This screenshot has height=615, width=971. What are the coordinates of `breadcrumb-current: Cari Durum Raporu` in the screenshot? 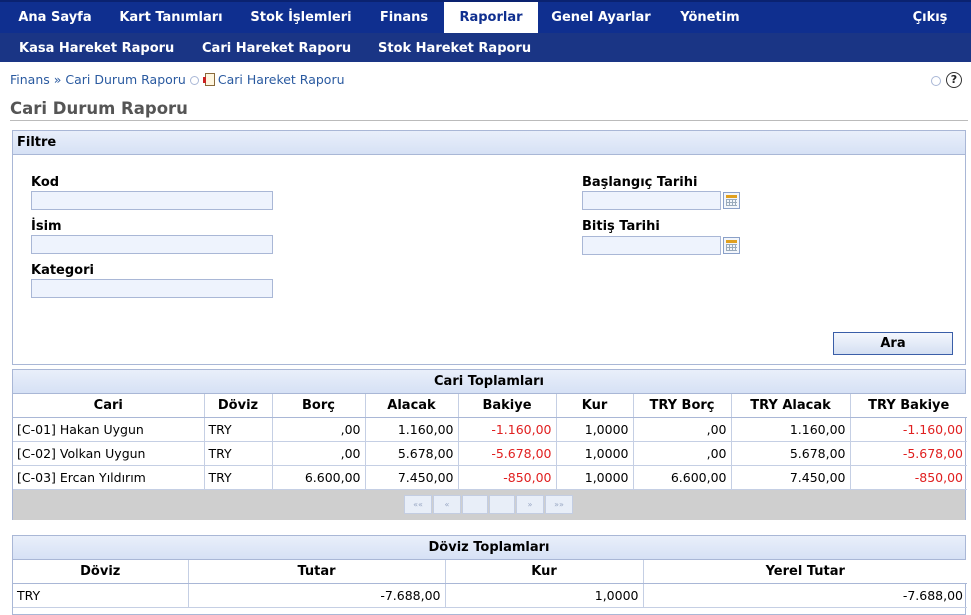 It's located at (125, 79).